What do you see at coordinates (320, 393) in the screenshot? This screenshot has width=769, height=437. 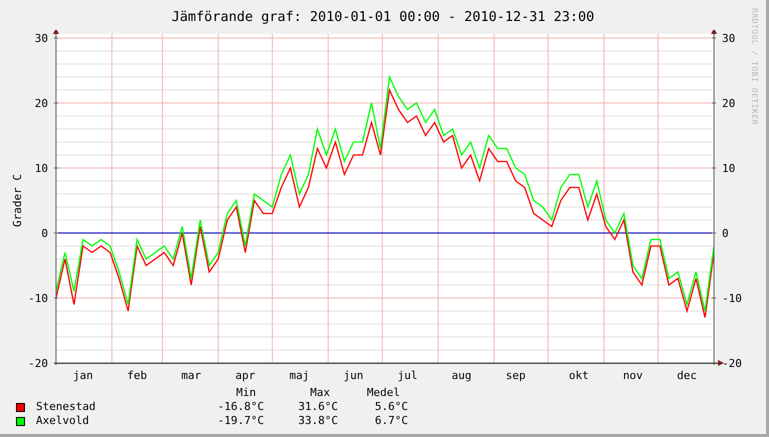 I see `column-header: Max` at bounding box center [320, 393].